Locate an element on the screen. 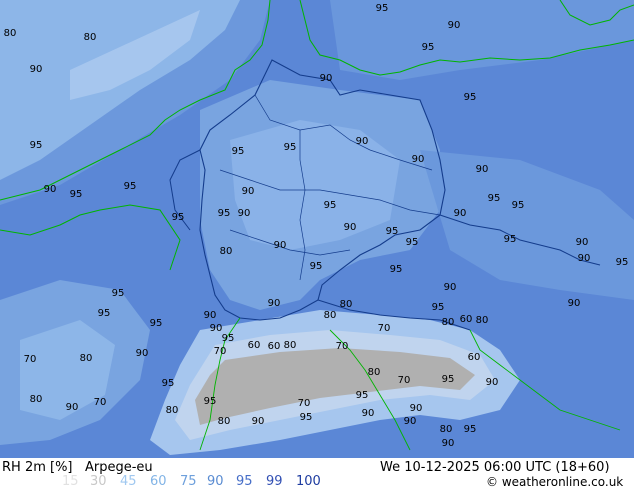 The width and height of the screenshot is (634, 490). legend-value: 15 is located at coordinates (70, 481).